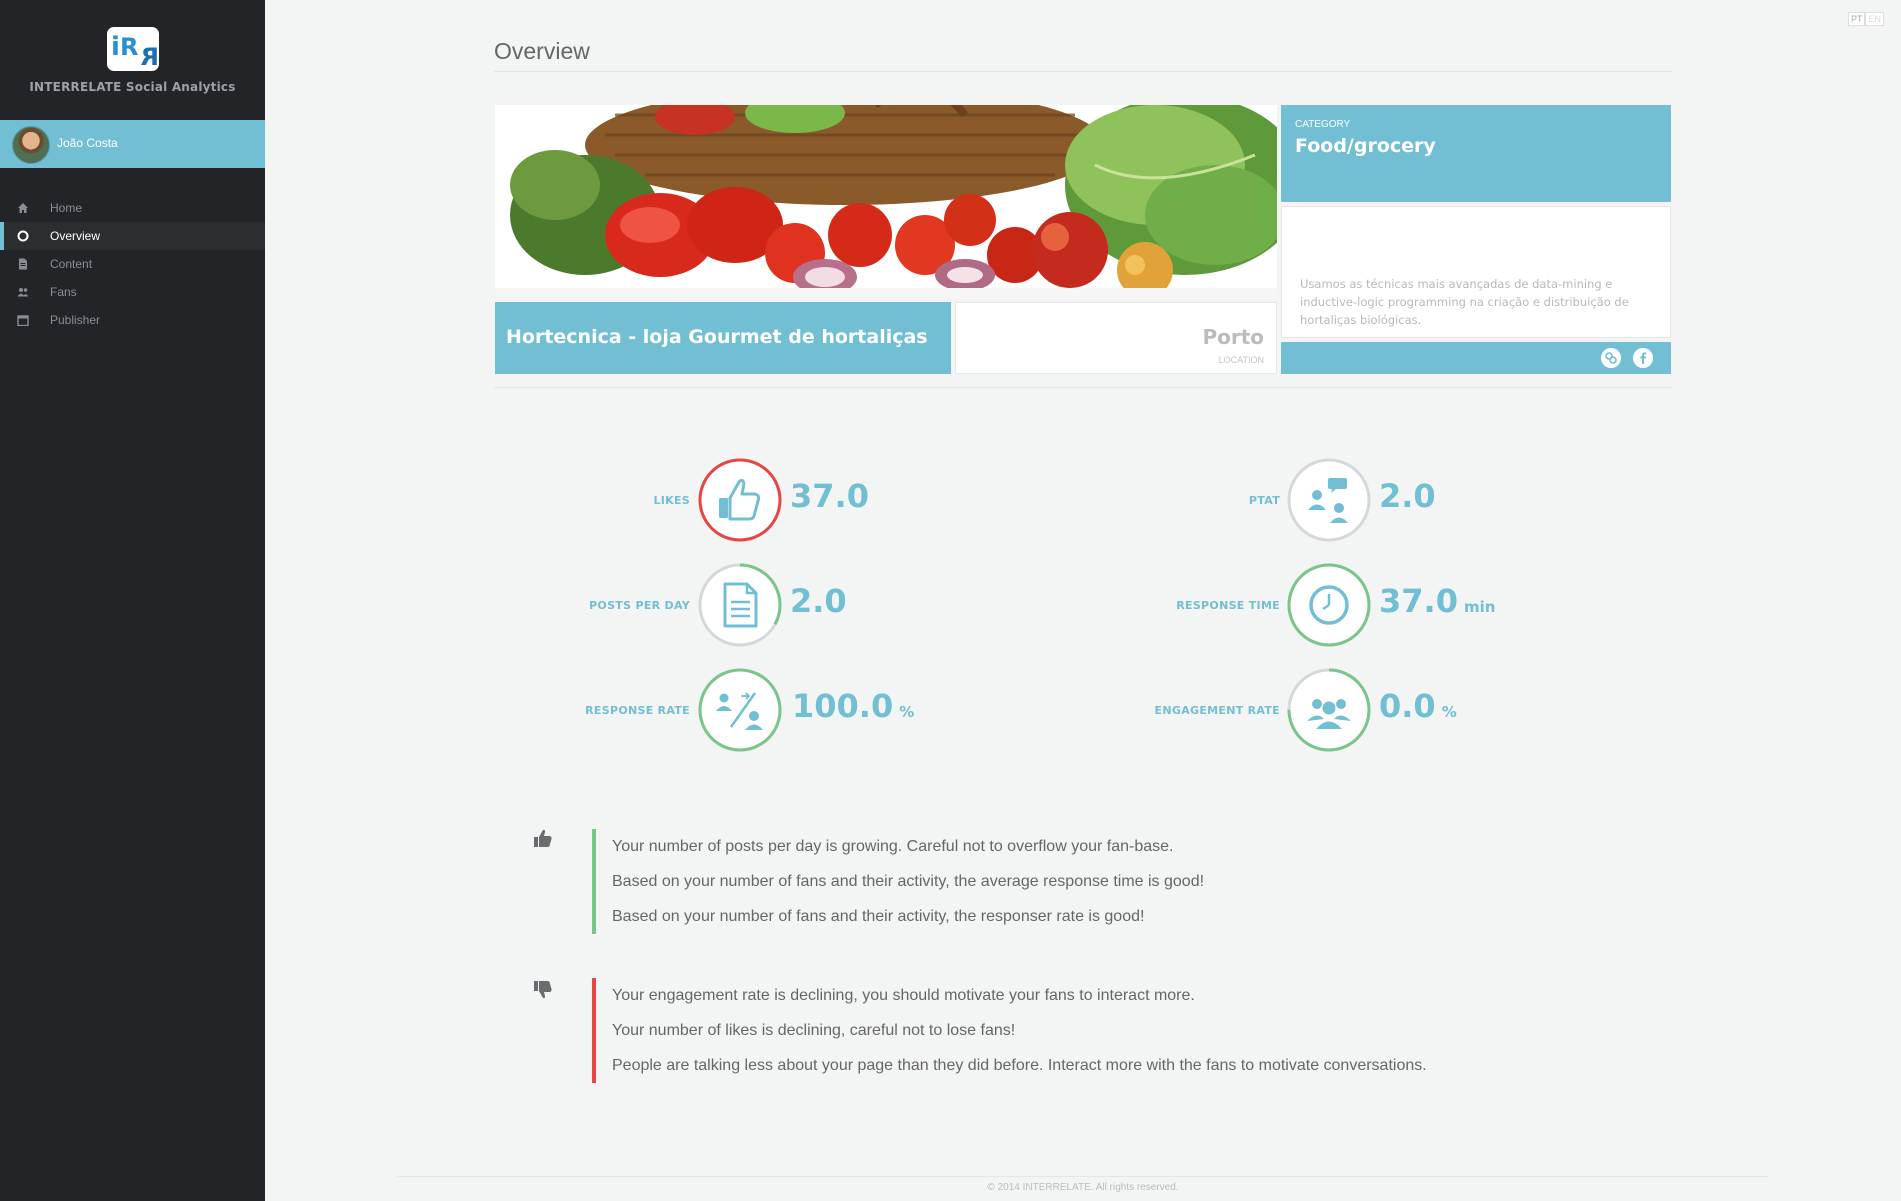 The image size is (1901, 1201). What do you see at coordinates (1365, 146) in the screenshot?
I see `category-value: Food/grocery` at bounding box center [1365, 146].